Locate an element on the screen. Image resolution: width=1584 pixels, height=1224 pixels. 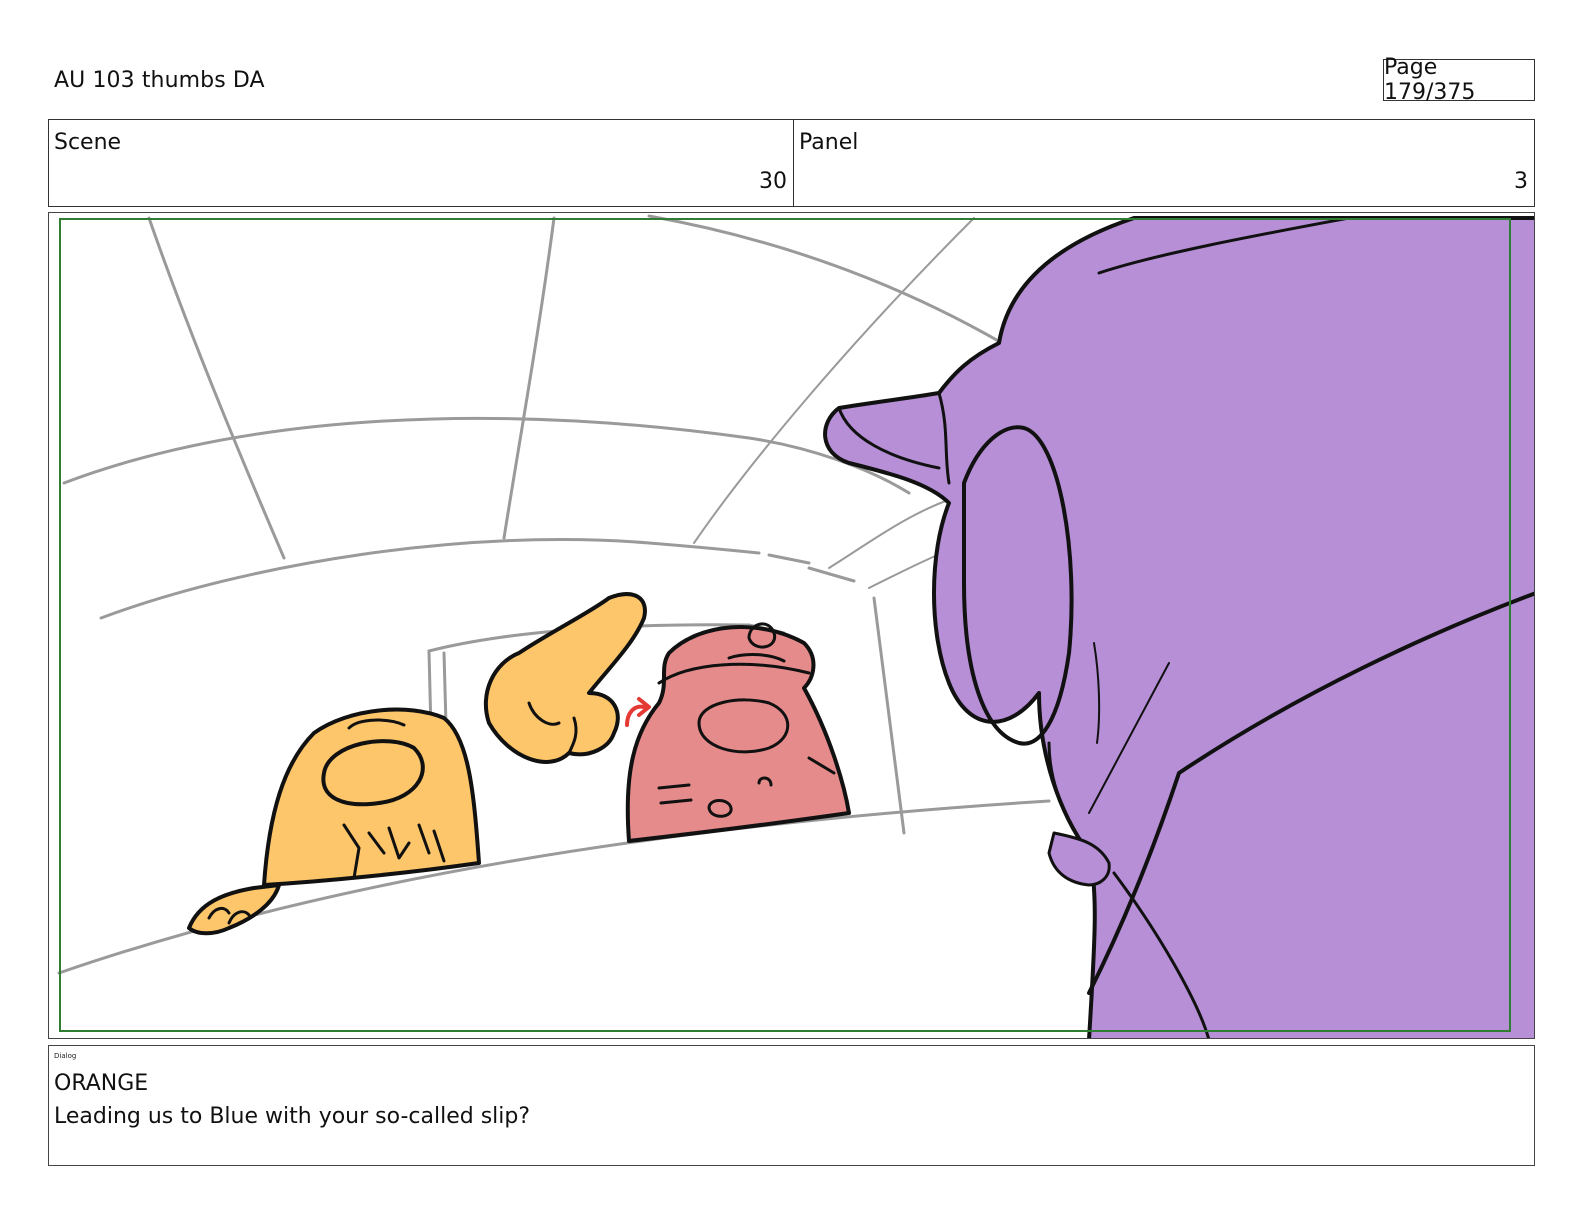
scene-panel-header: Scene 30 Panel 3 is located at coordinates (791, 163).